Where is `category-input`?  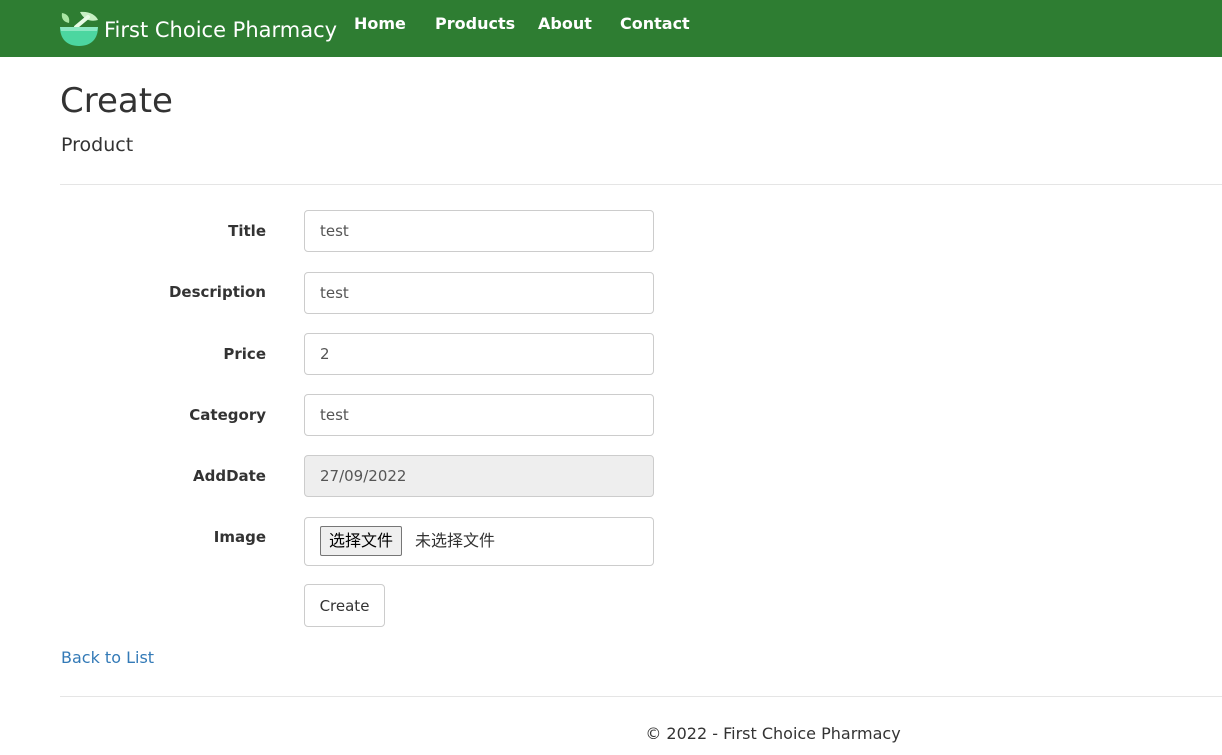 category-input is located at coordinates (479, 415).